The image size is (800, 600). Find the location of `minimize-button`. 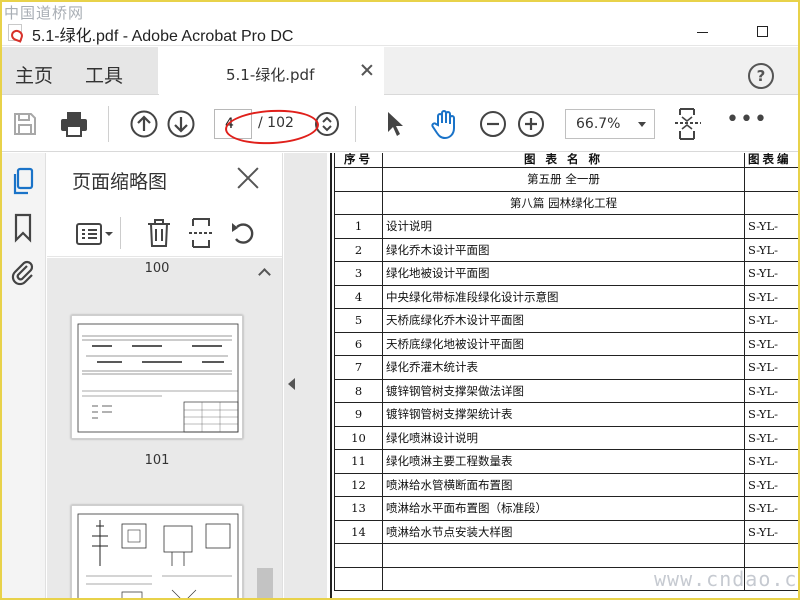

minimize-button is located at coordinates (702, 31).